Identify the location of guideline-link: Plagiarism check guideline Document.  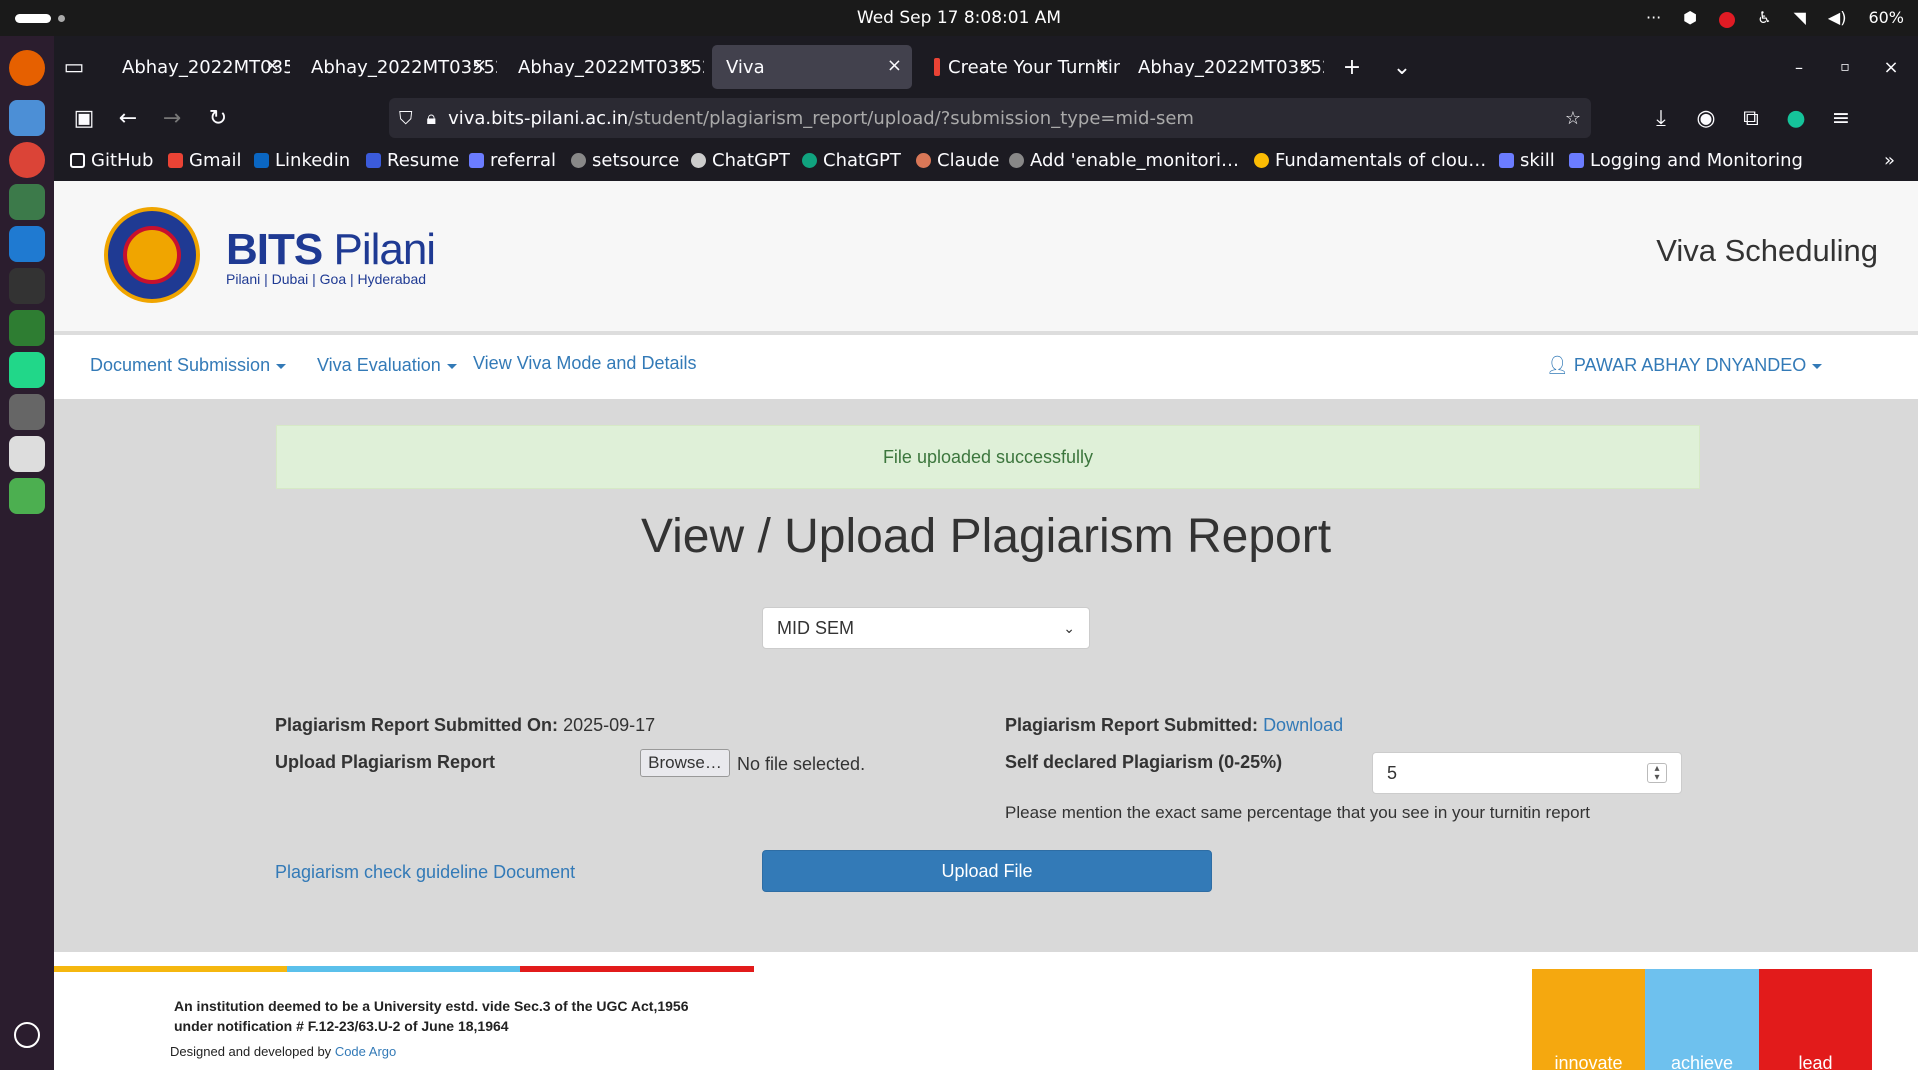
(425, 872).